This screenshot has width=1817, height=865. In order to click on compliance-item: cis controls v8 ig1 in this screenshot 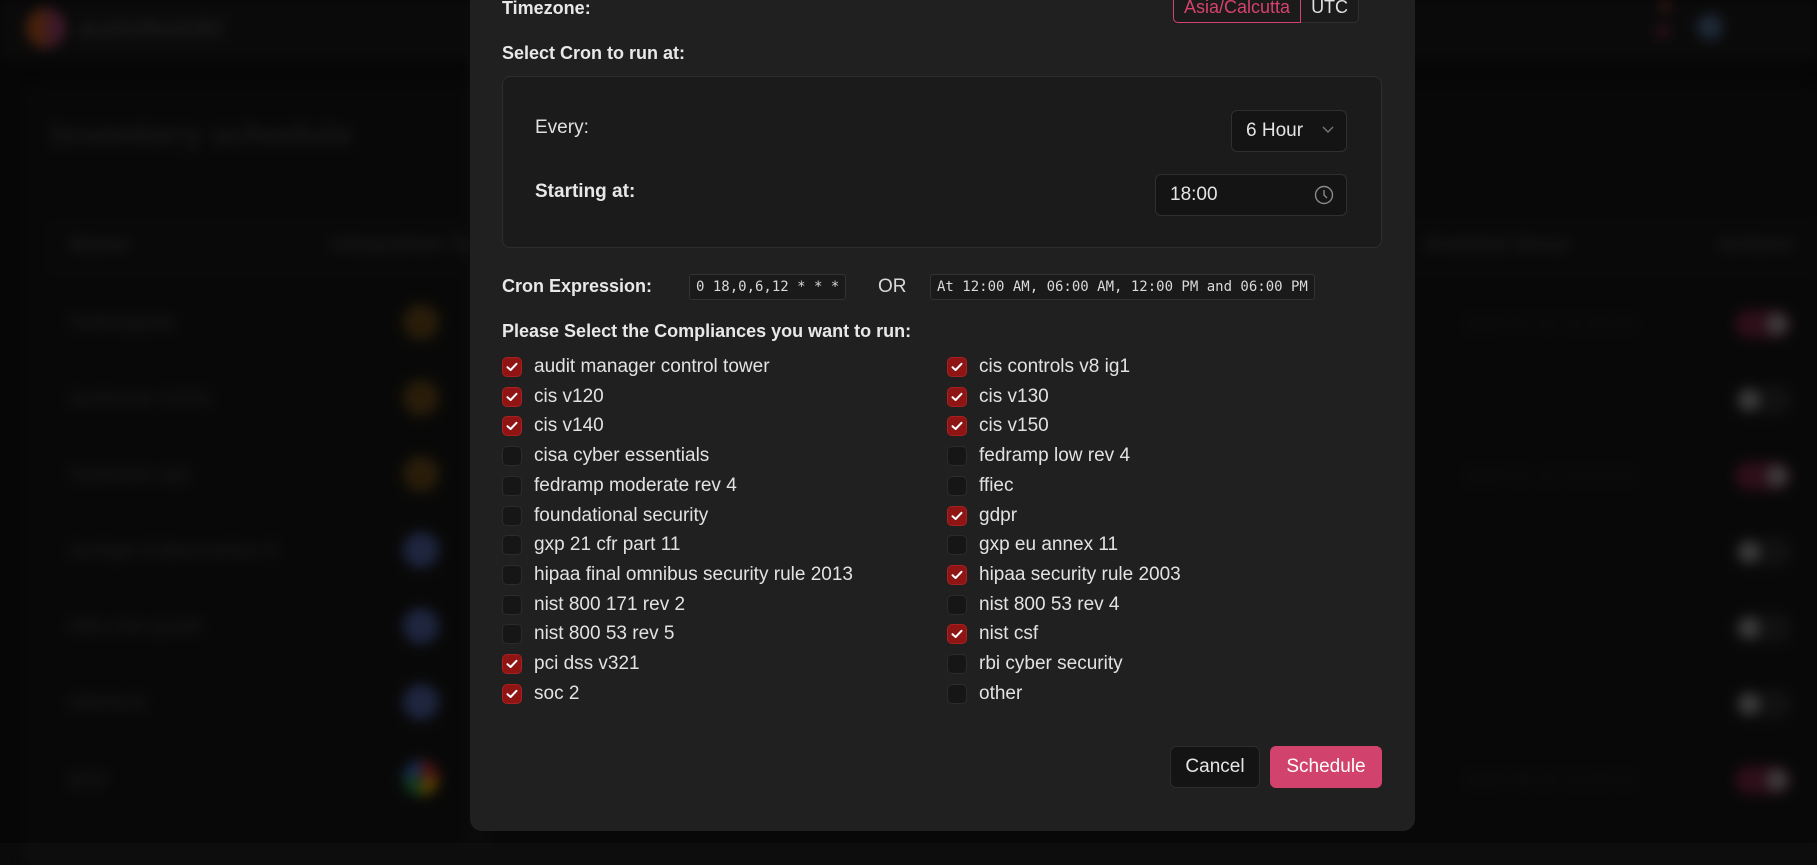, I will do `click(1038, 367)`.